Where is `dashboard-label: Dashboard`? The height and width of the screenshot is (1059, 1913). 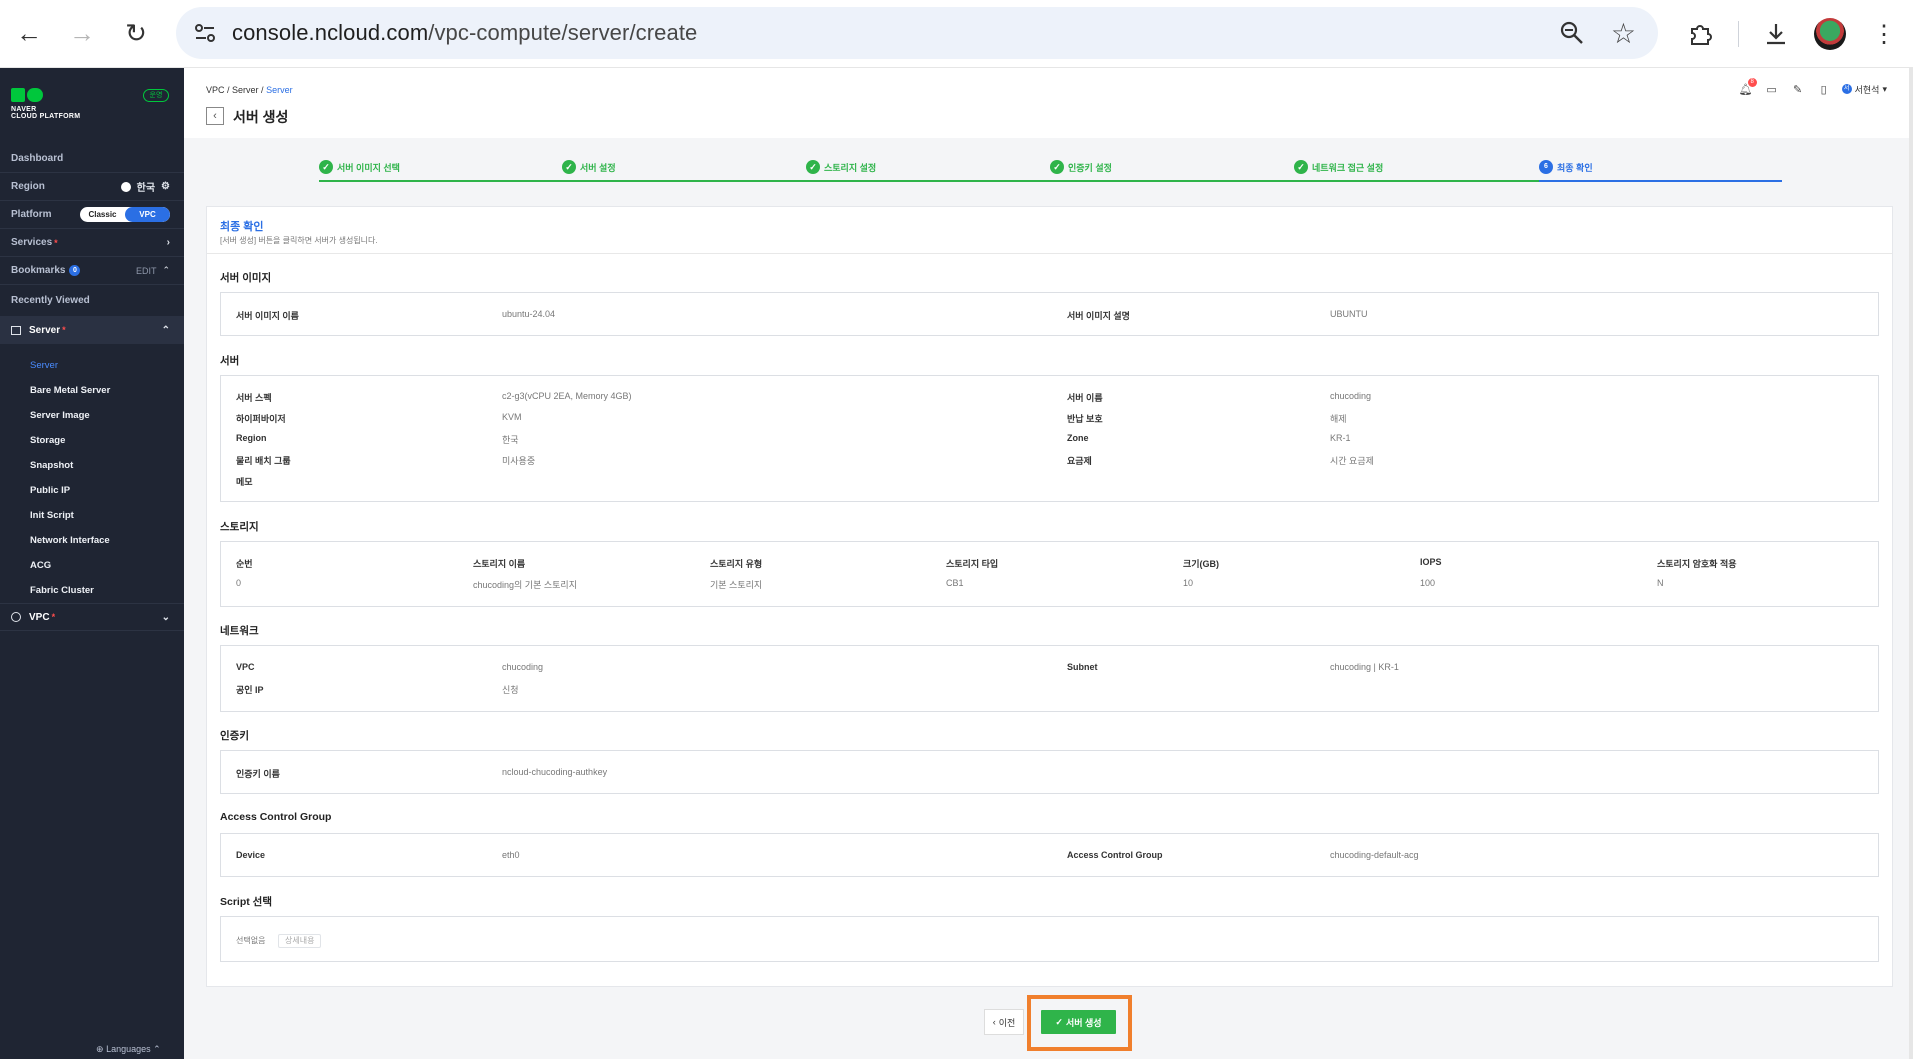 dashboard-label: Dashboard is located at coordinates (37, 158).